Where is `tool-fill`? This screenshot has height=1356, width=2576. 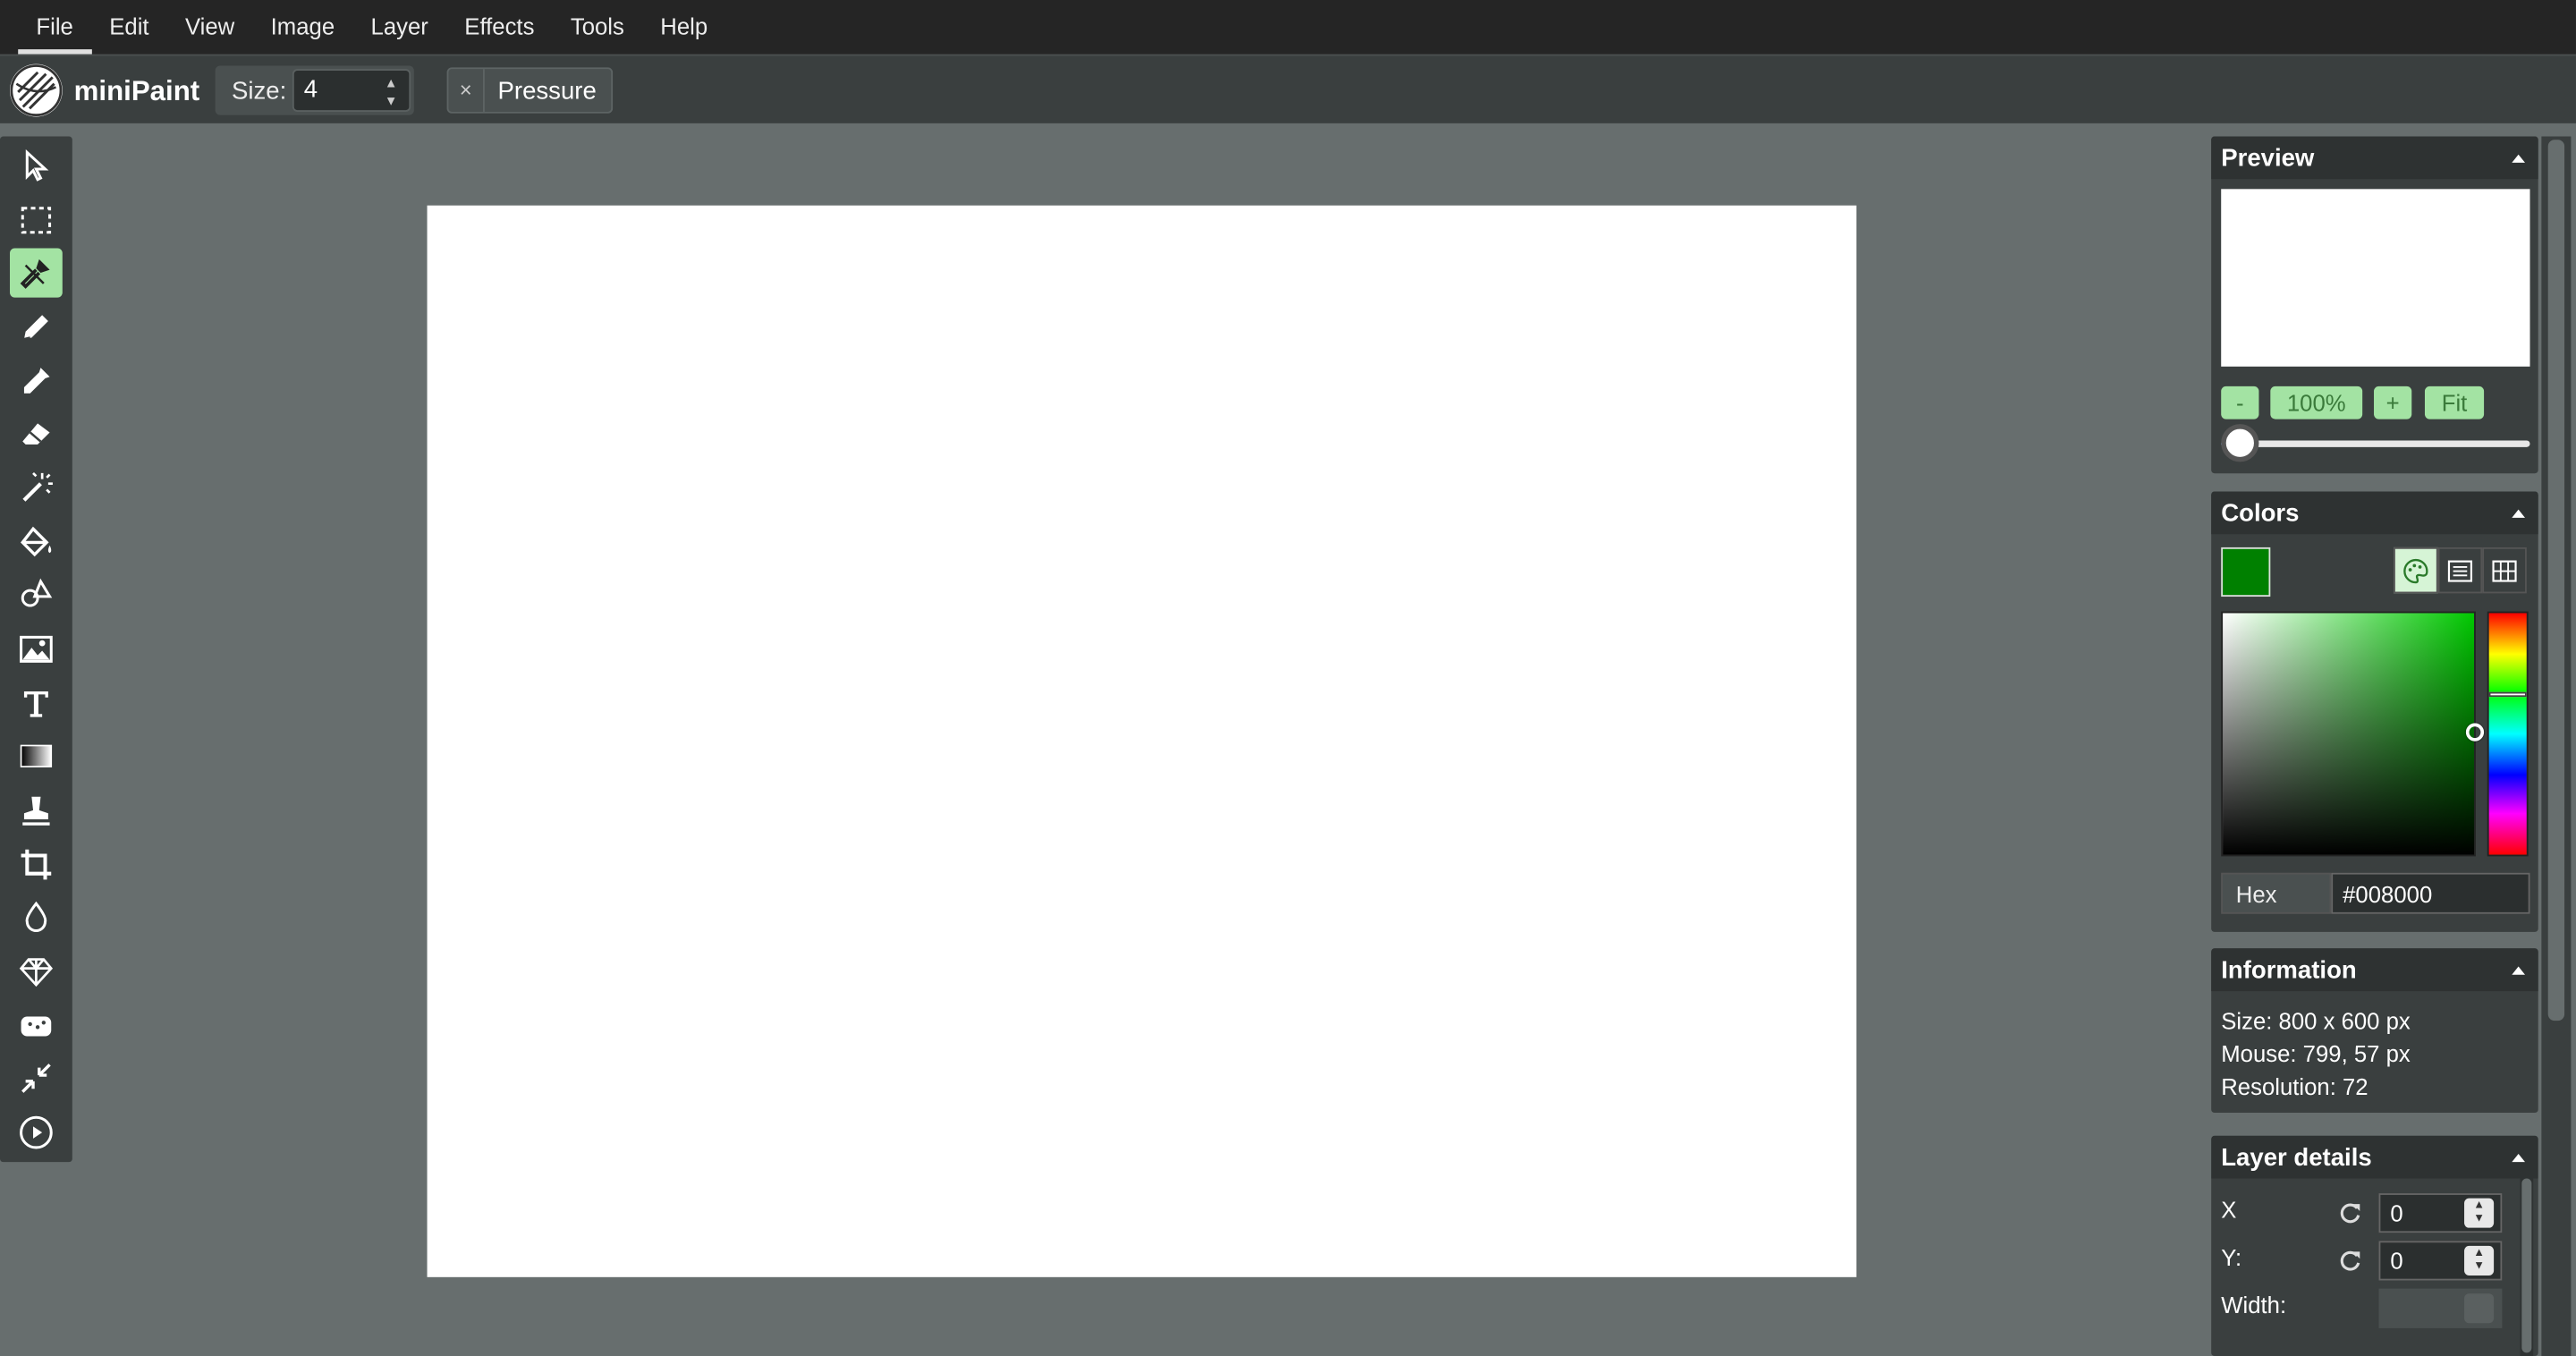 tool-fill is located at coordinates (36, 542).